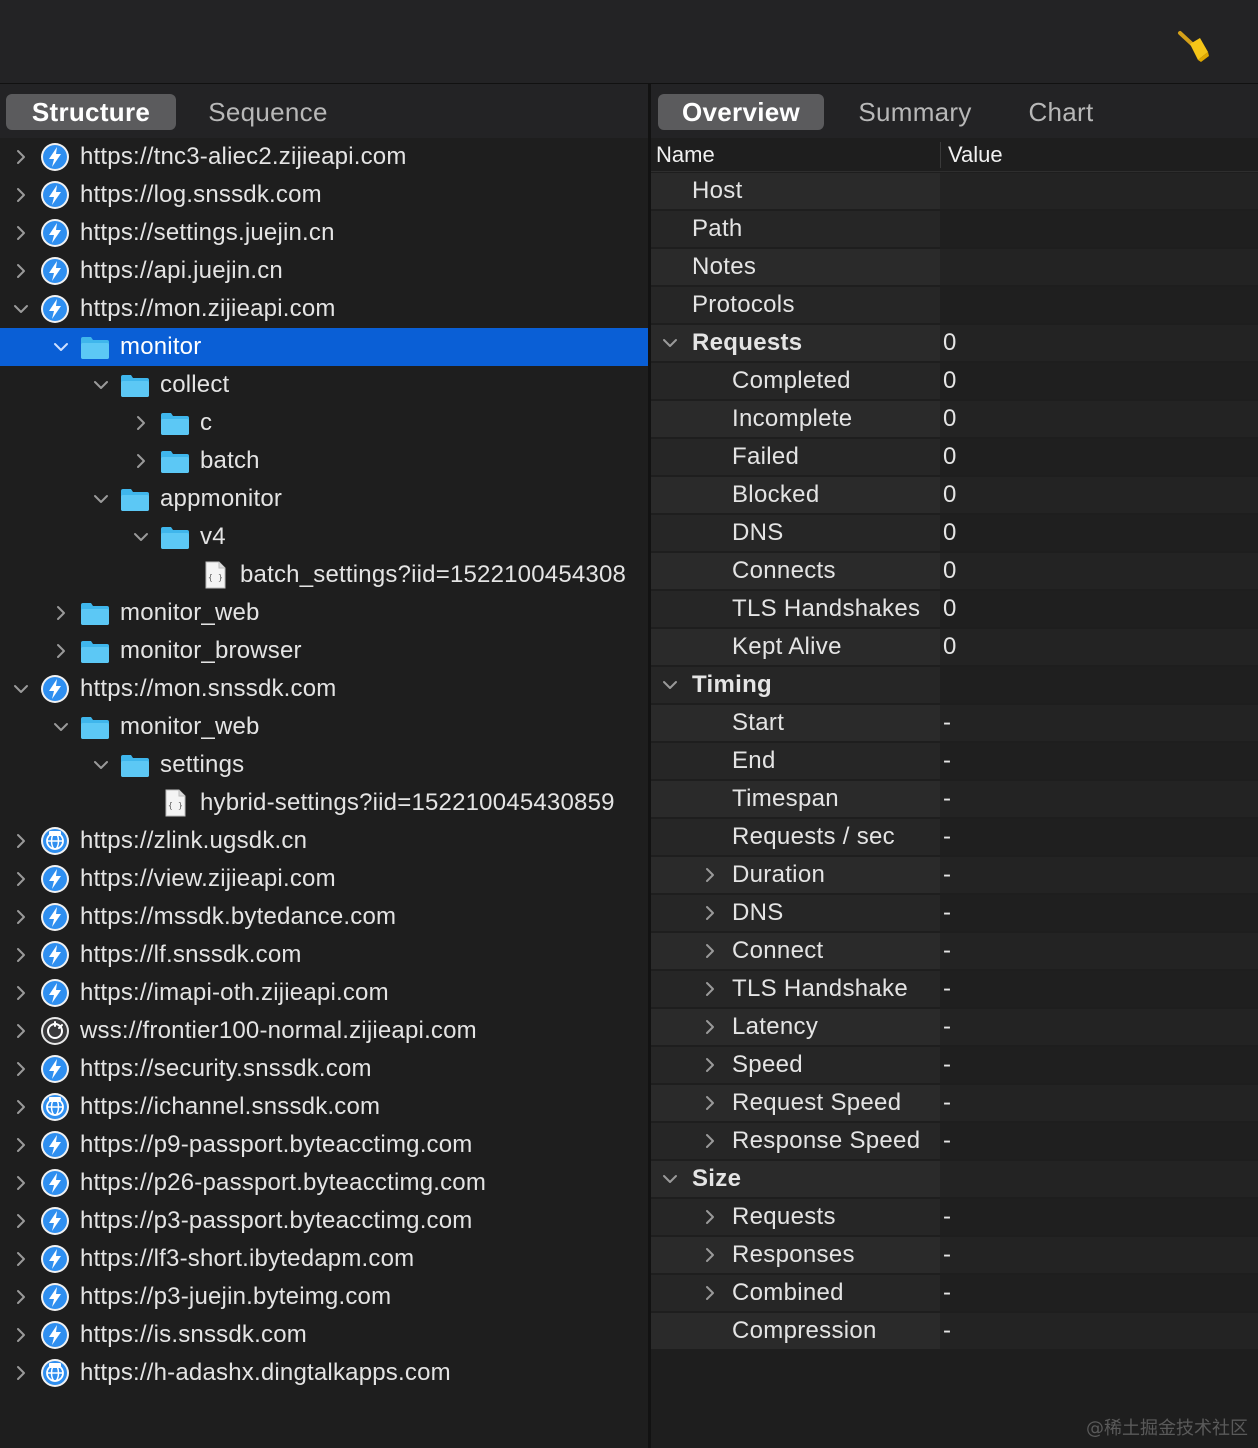 The image size is (1258, 1448). I want to click on tree-row: https://security.snssdk.com, so click(324, 1069).